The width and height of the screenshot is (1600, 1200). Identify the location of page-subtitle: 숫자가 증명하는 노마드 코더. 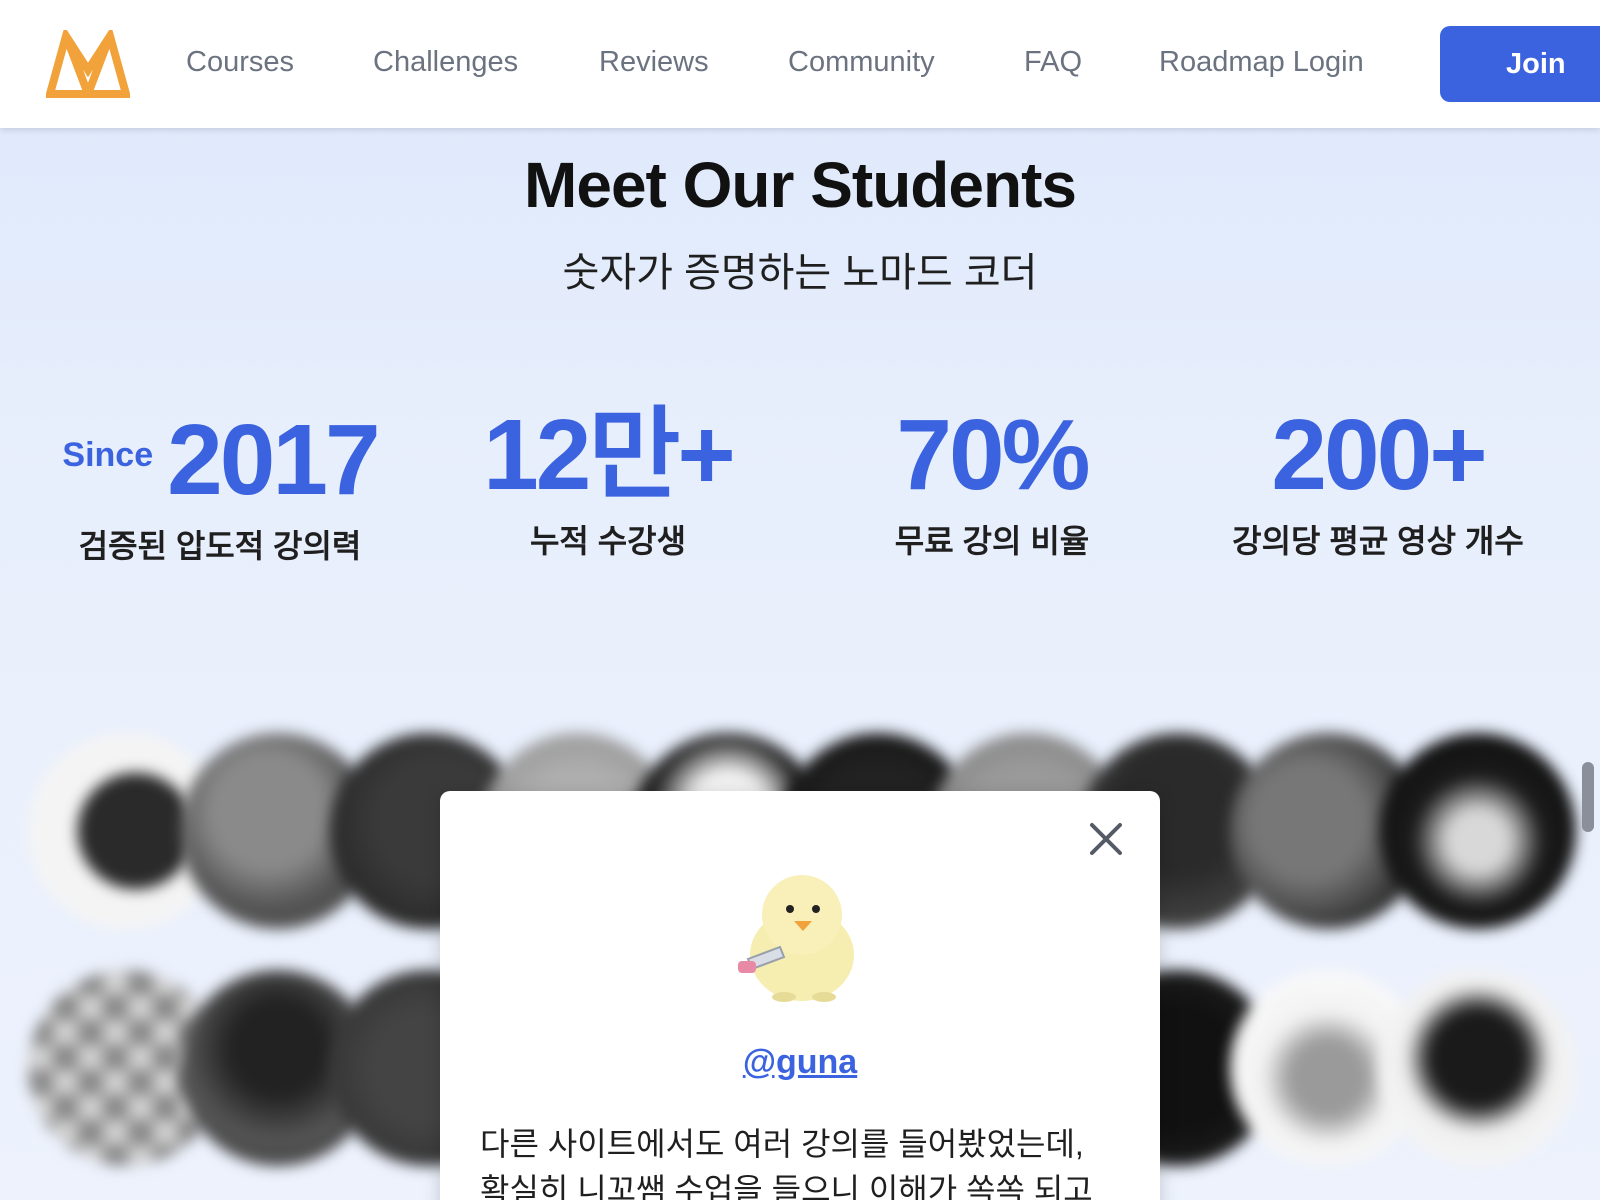
(800, 273).